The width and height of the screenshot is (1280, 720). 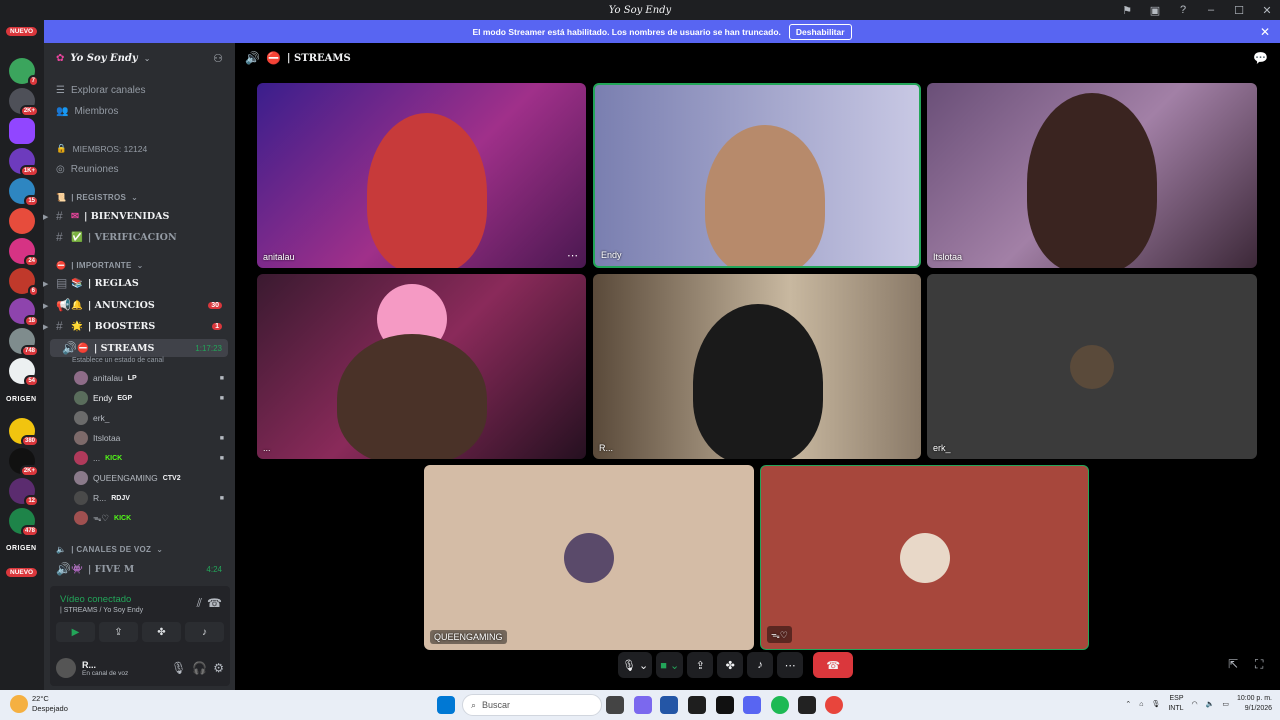 I want to click on server-icon: 24, so click(x=24, y=252).